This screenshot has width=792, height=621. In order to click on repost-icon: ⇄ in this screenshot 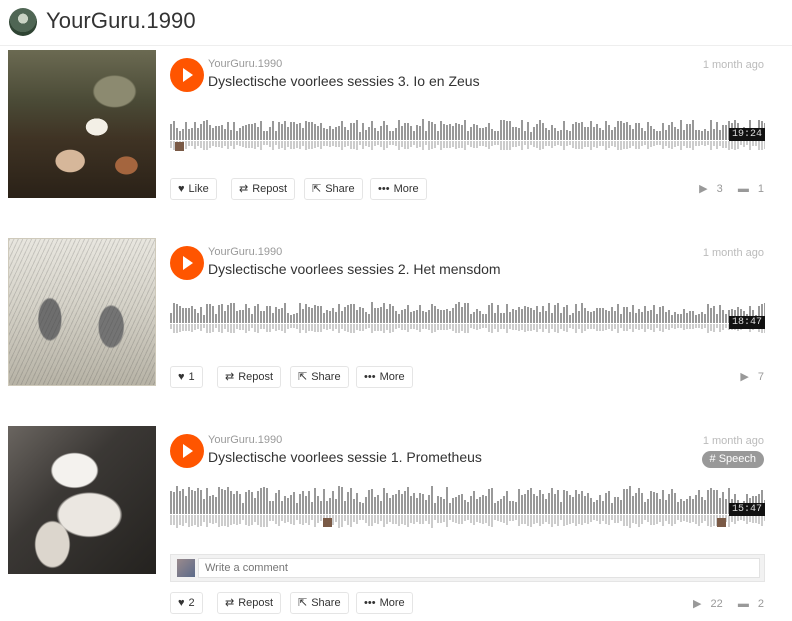, I will do `click(230, 603)`.